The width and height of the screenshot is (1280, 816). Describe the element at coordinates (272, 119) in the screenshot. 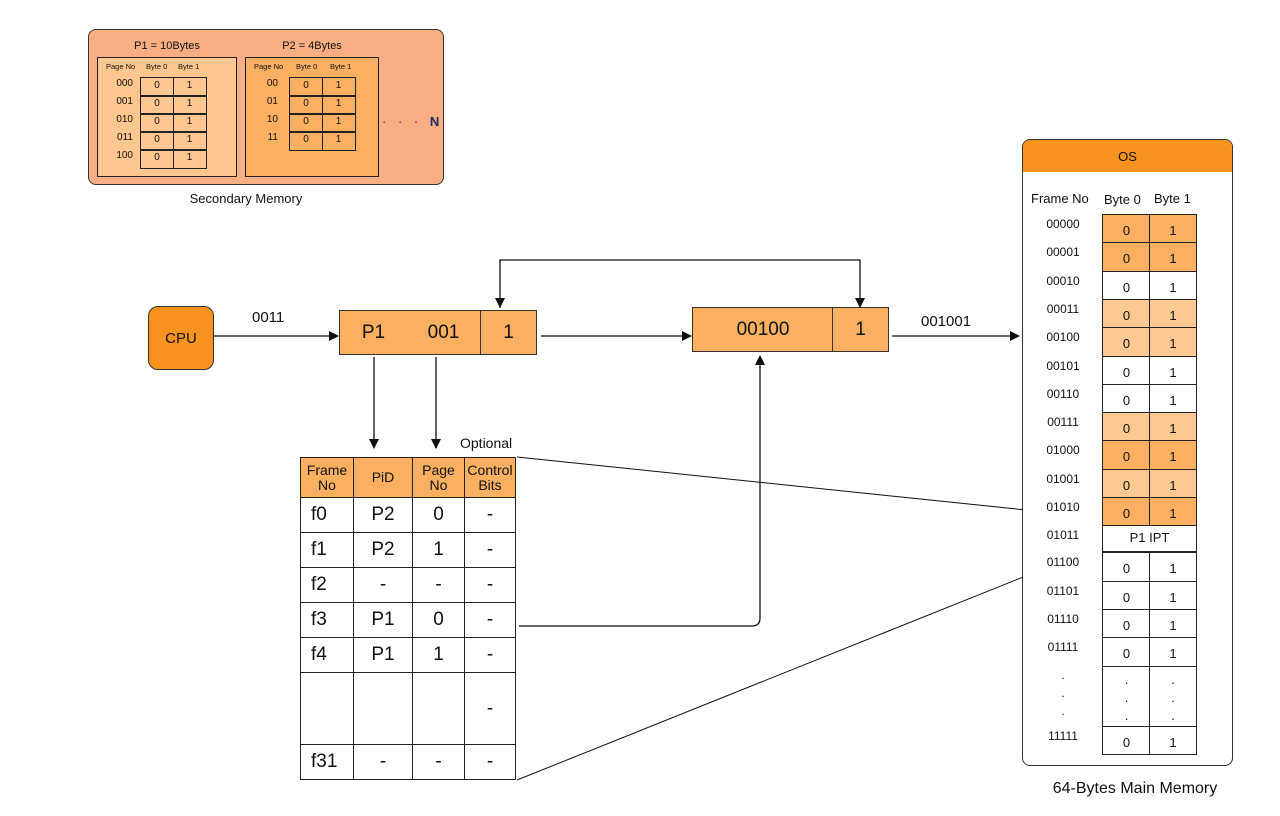

I see `page-number: 10` at that location.